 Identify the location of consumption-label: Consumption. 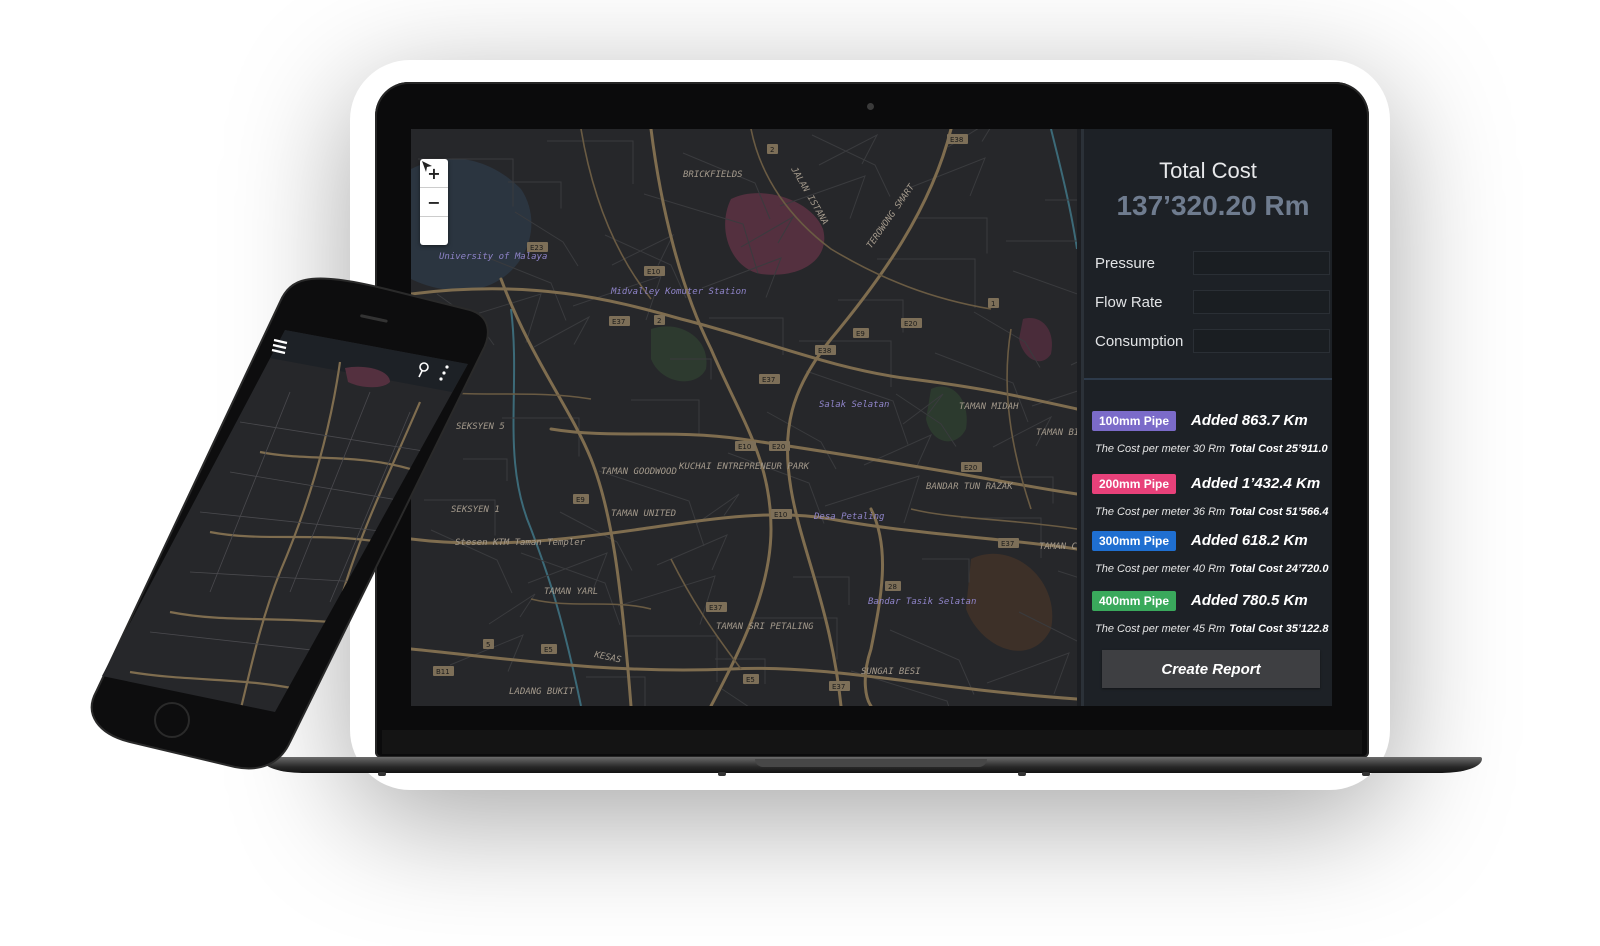
(1139, 341).